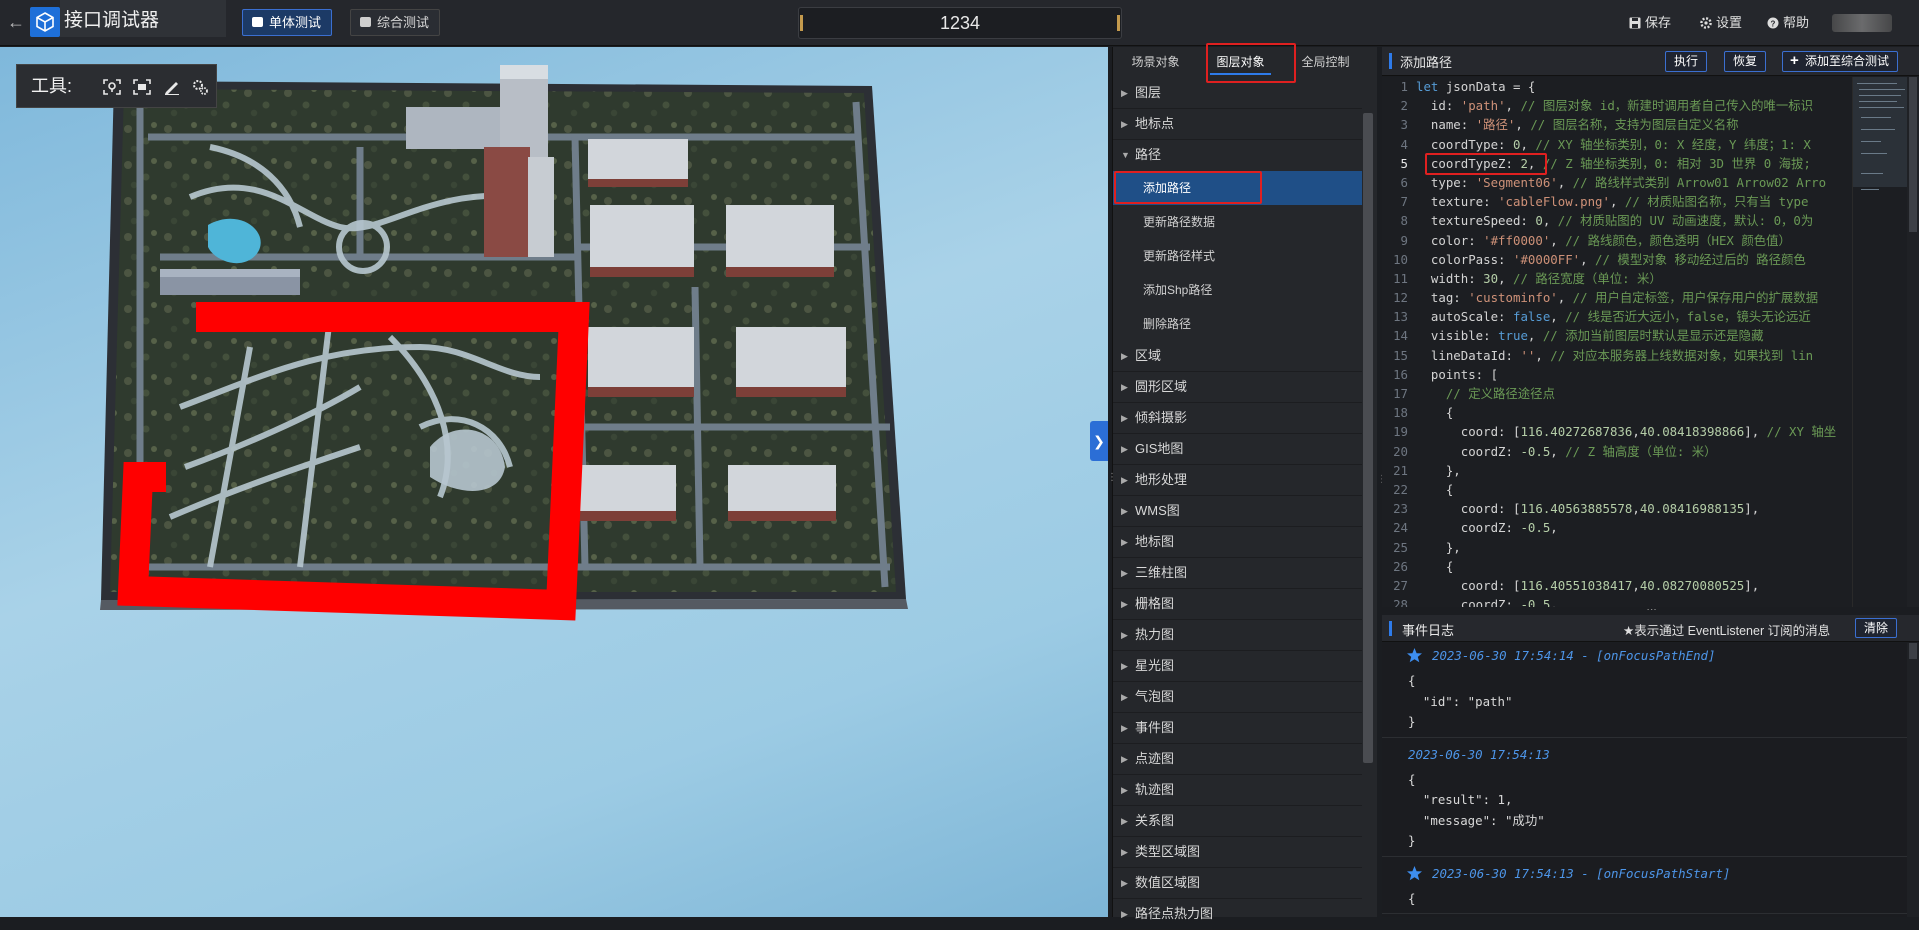  I want to click on tree-item-oblique-photo: ▶ 倾斜摄影, so click(1237, 418).